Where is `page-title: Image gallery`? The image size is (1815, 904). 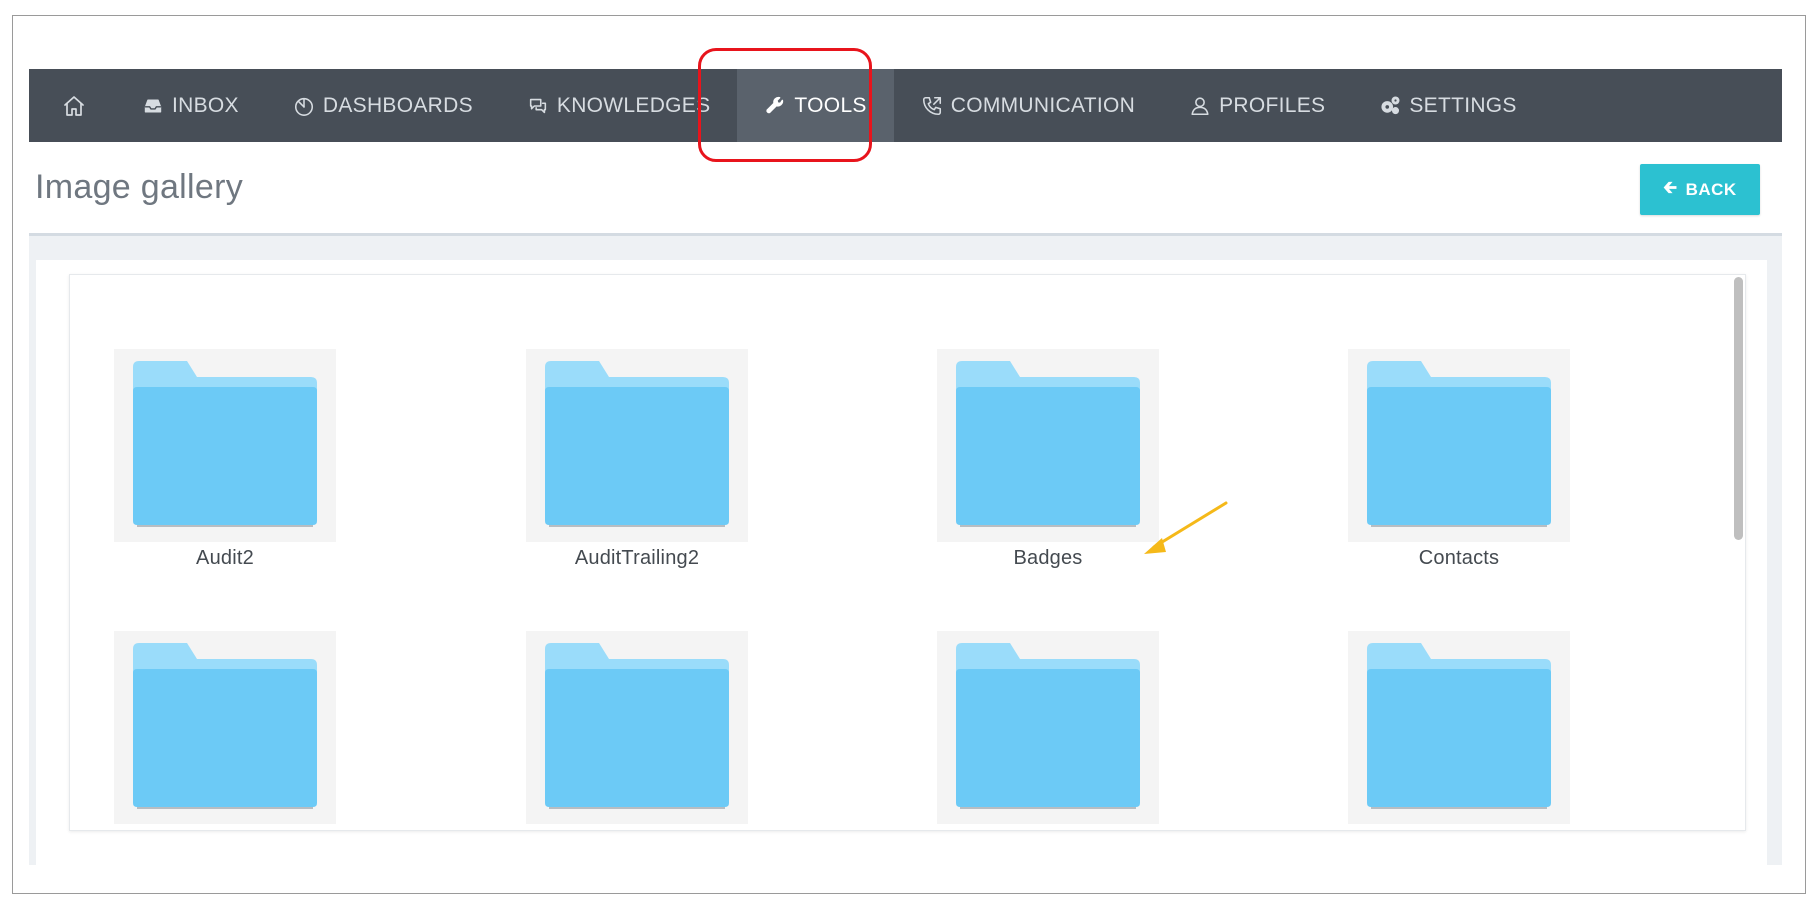 page-title: Image gallery is located at coordinates (139, 187).